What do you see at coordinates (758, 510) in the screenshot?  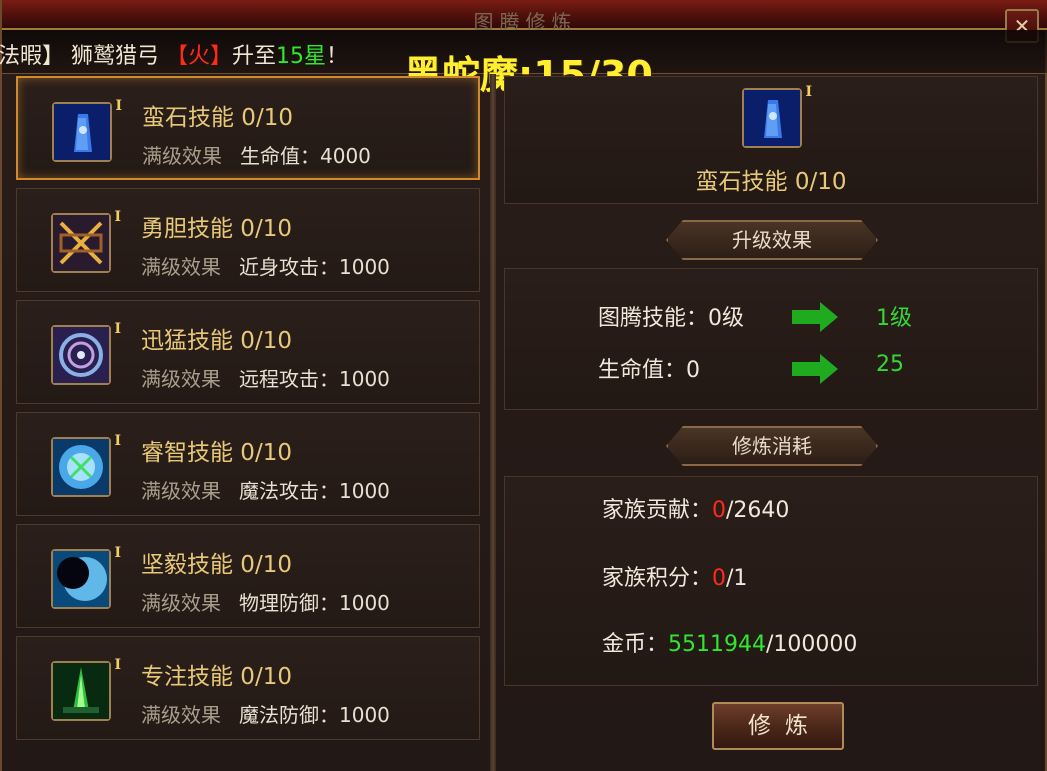 I see `cost-need: /2640` at bounding box center [758, 510].